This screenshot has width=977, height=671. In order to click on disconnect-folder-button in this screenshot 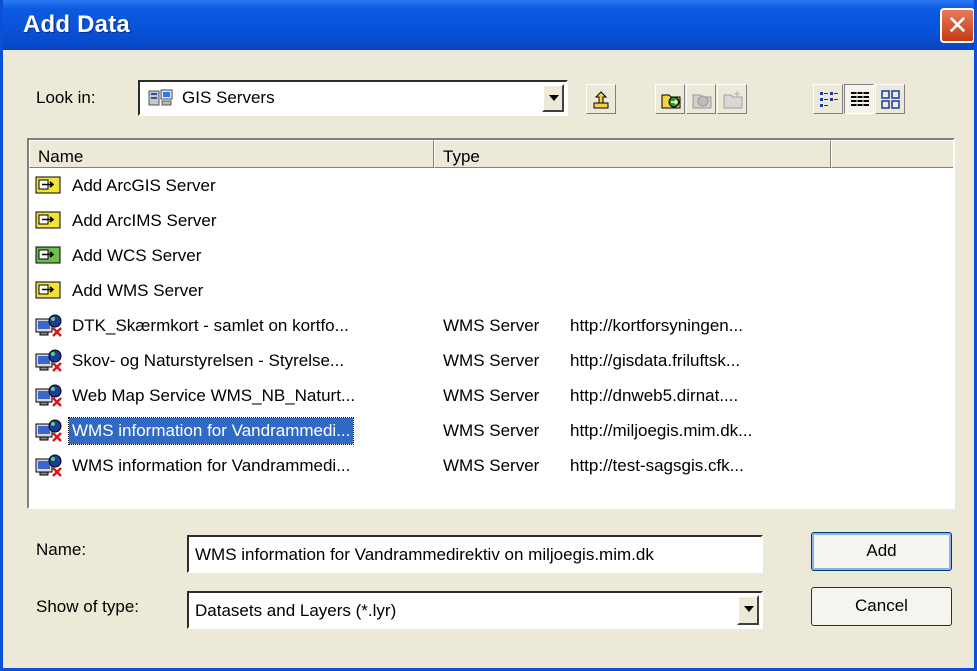, I will do `click(701, 99)`.